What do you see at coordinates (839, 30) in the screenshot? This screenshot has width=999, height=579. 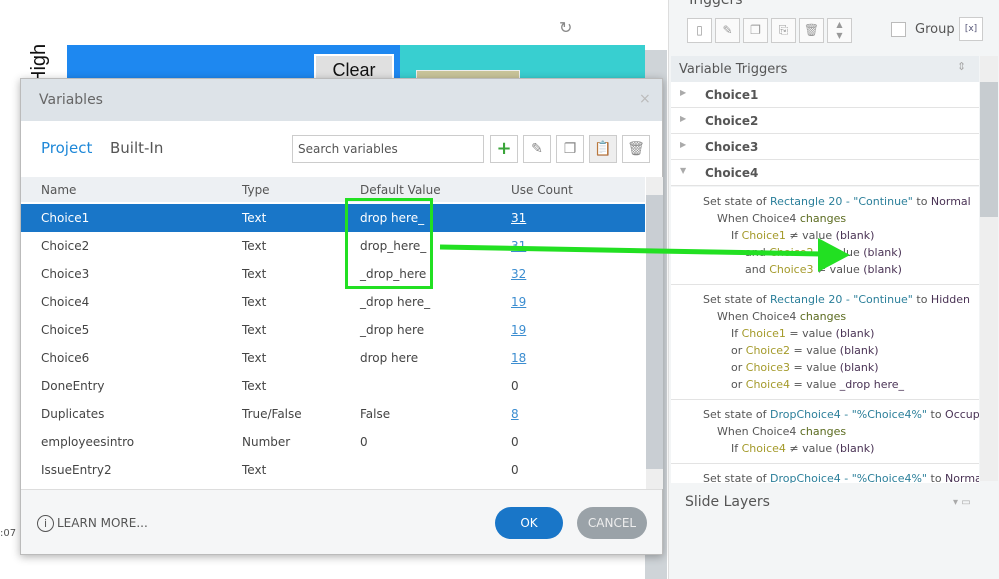 I see `move-trigger-icon: ▲ ▼` at bounding box center [839, 30].